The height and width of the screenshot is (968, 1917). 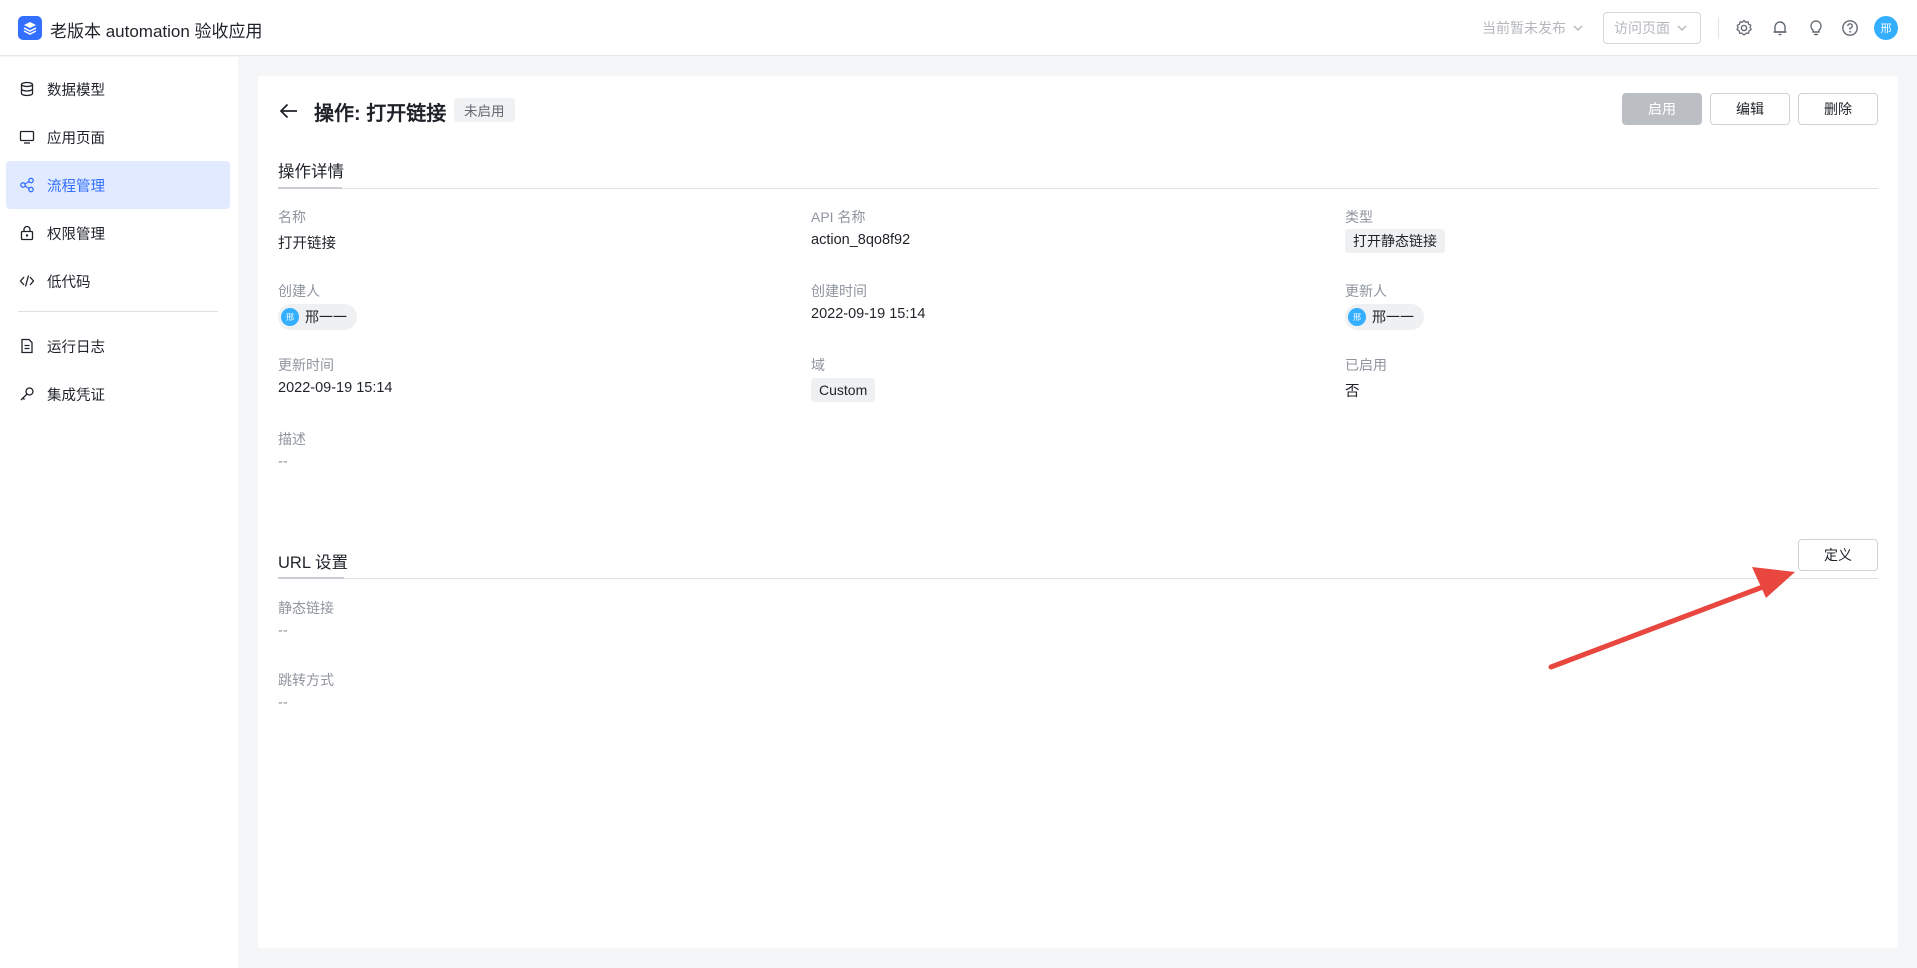 What do you see at coordinates (118, 311) in the screenshot?
I see `sidebar-divider` at bounding box center [118, 311].